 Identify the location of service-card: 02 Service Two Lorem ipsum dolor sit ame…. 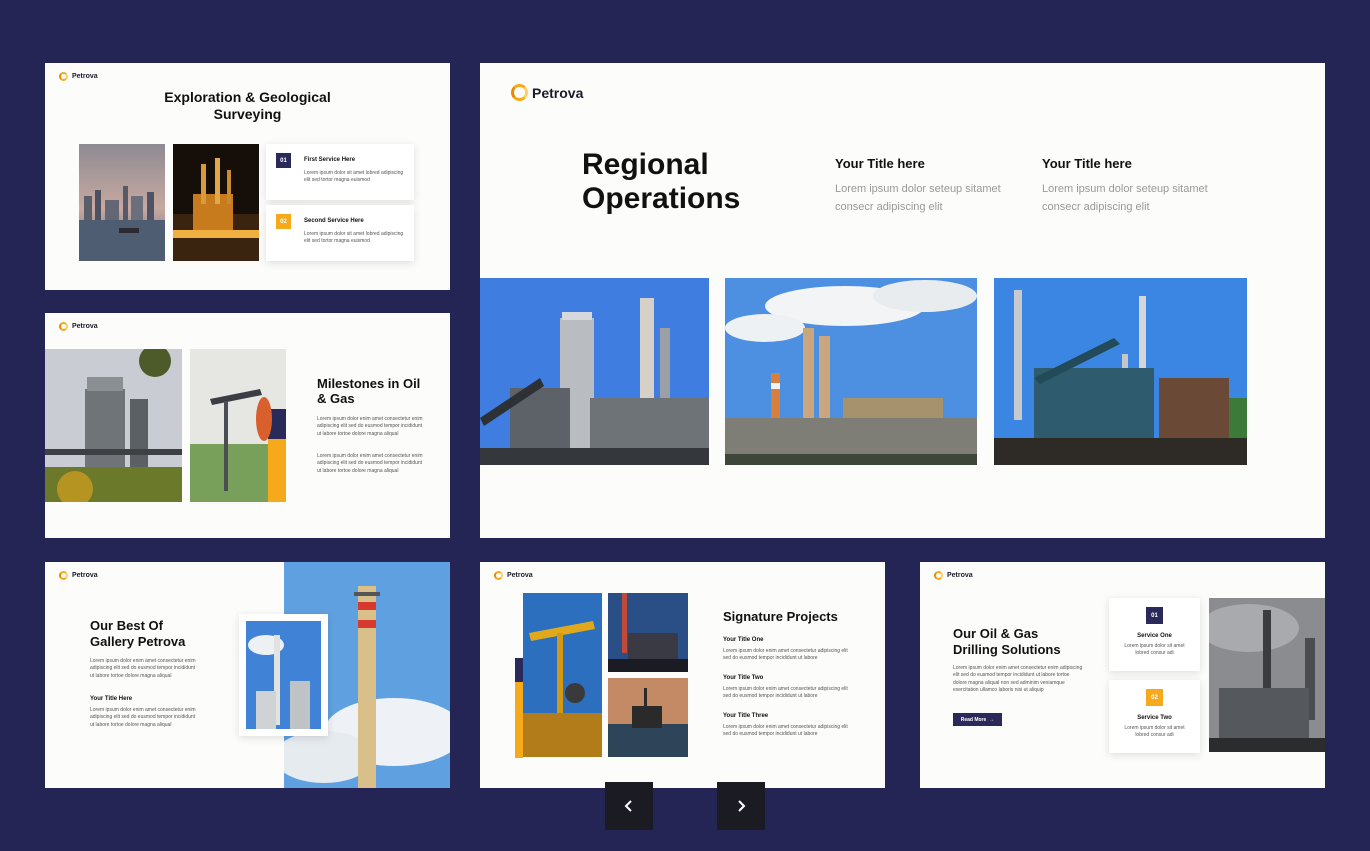
(1154, 716).